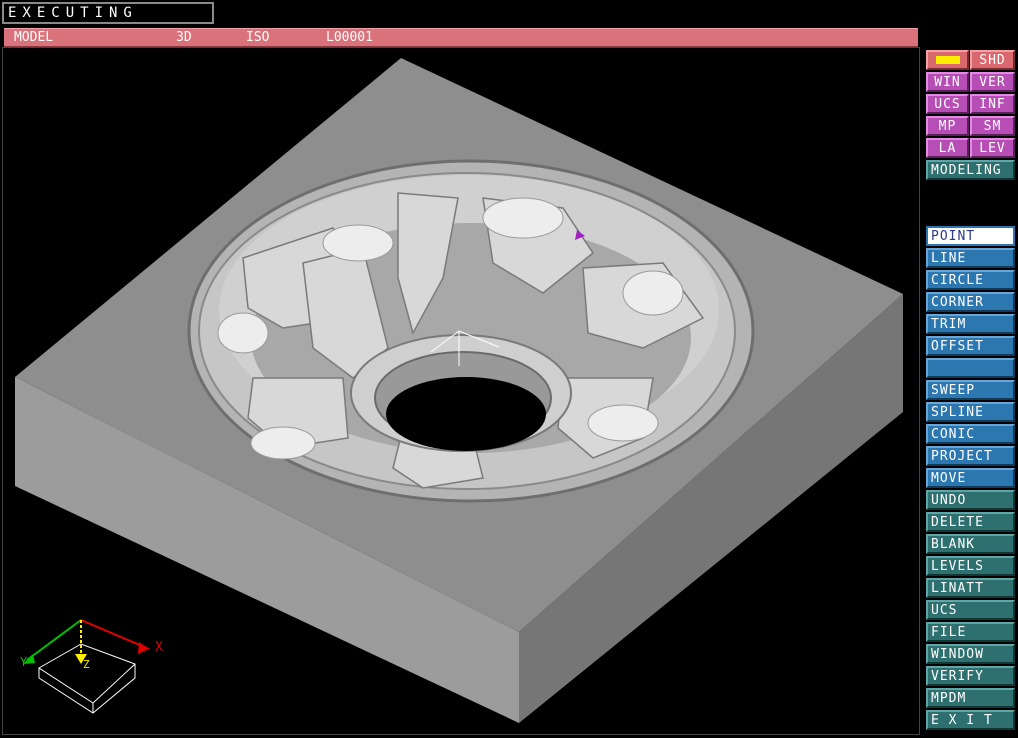  What do you see at coordinates (992, 60) in the screenshot?
I see `shade-button: SHD` at bounding box center [992, 60].